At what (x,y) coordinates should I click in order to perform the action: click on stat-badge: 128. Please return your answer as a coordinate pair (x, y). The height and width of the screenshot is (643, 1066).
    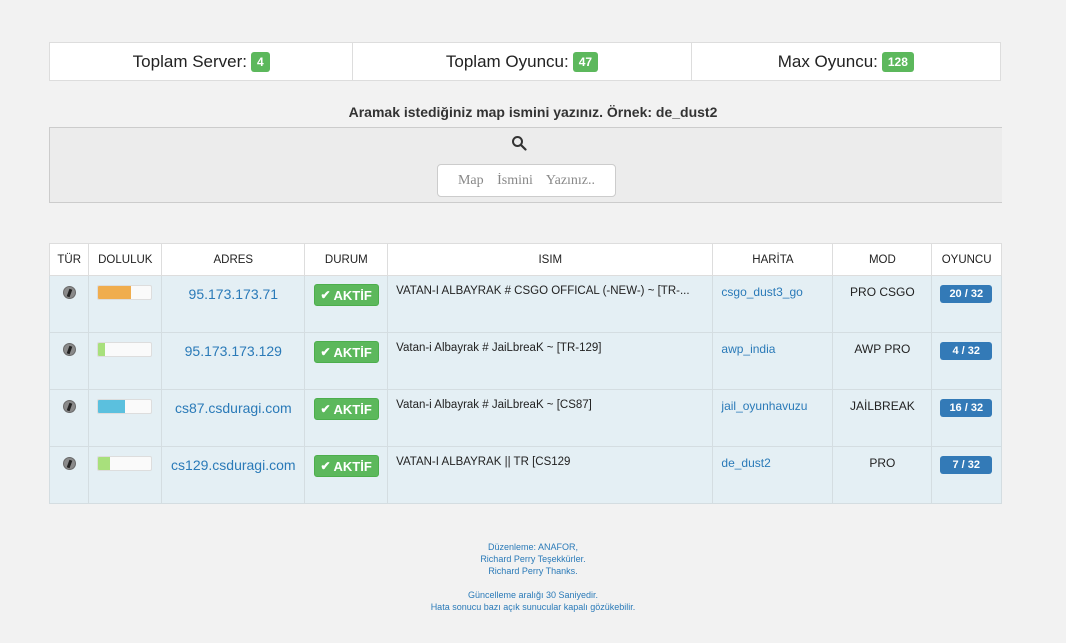
    Looking at the image, I should click on (897, 61).